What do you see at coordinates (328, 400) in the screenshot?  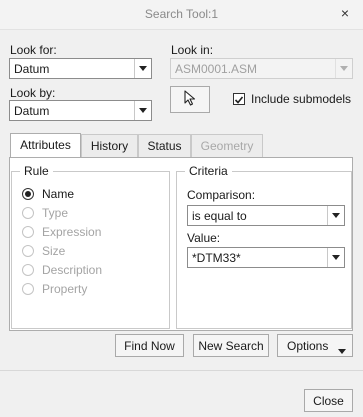 I see `close-button: Close` at bounding box center [328, 400].